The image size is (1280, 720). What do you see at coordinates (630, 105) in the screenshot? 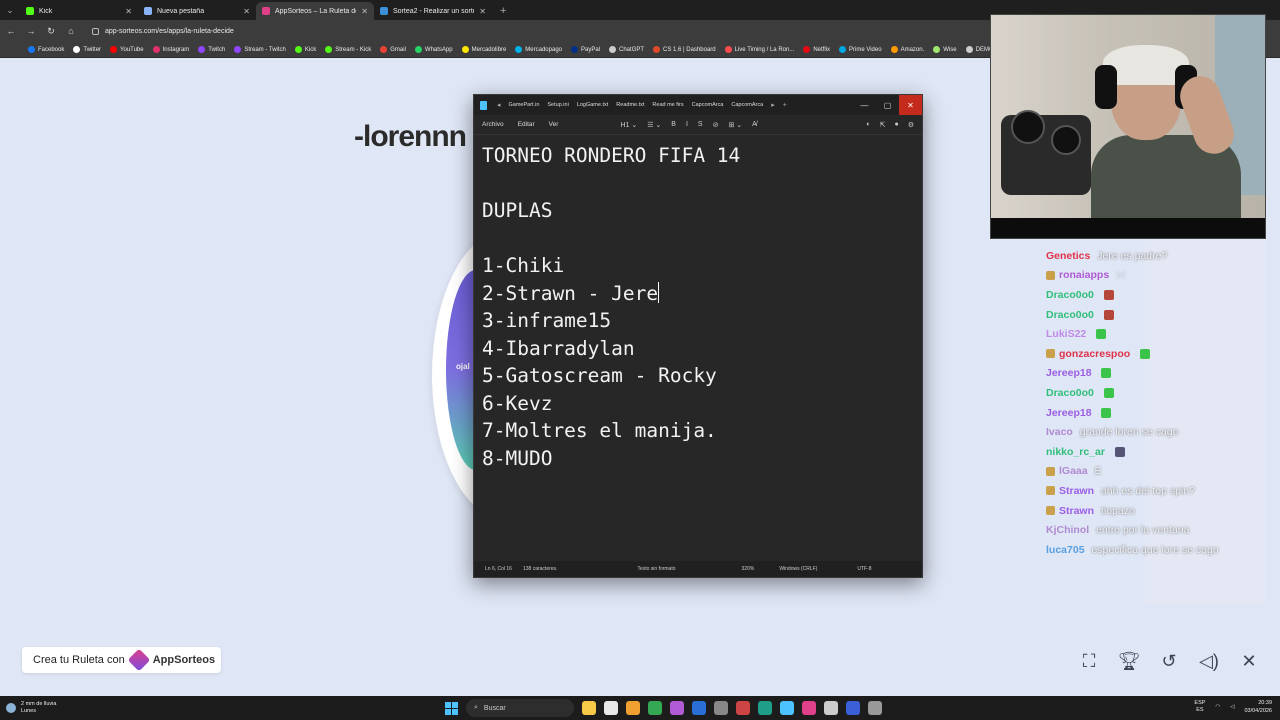
I see `notepad-tab: Readme.txt` at bounding box center [630, 105].